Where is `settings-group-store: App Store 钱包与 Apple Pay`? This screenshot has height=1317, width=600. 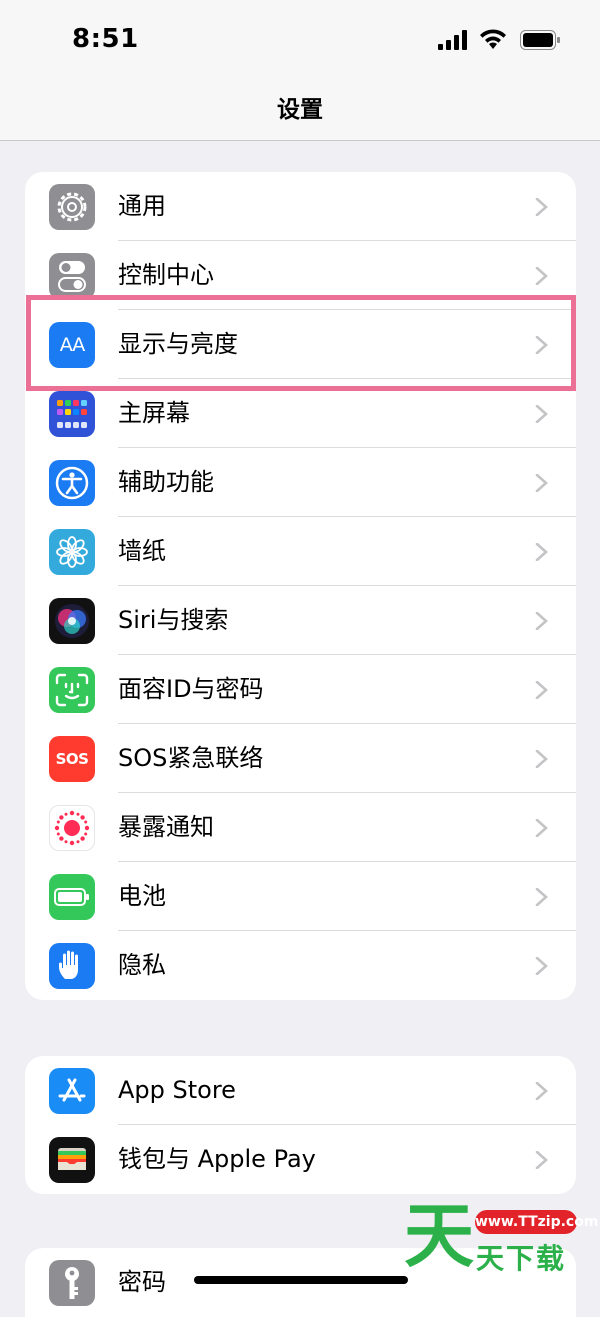
settings-group-store: App Store 钱包与 Apple Pay is located at coordinates (300, 1125).